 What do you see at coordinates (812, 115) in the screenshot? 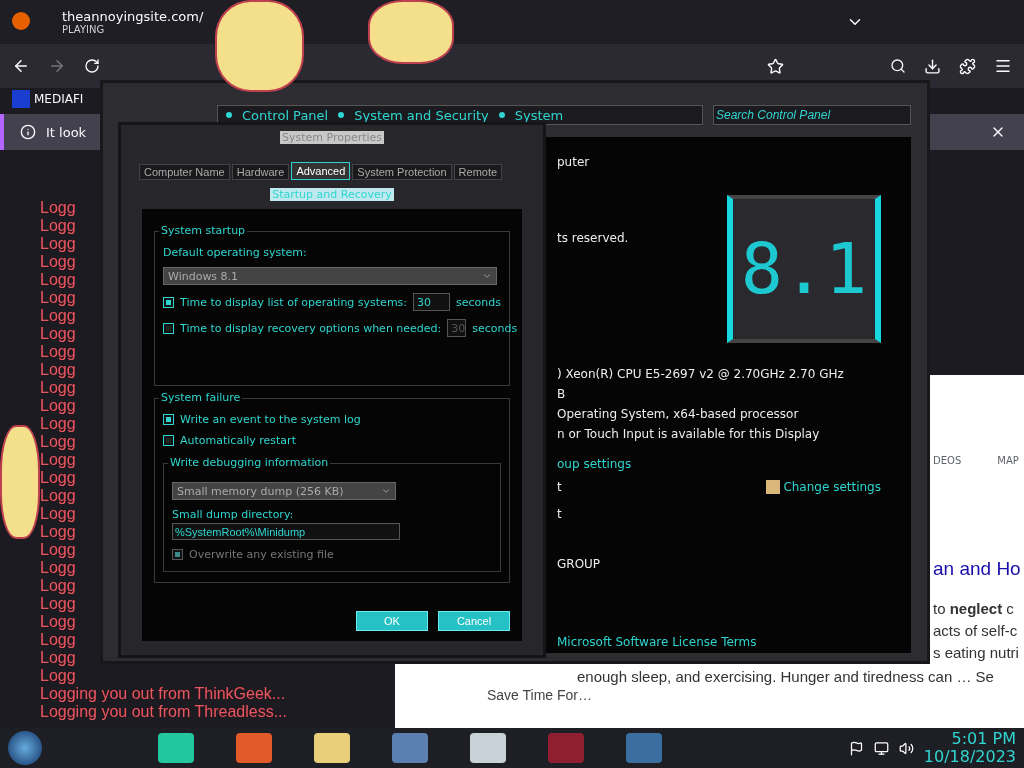
I see `search-field: Search Control Panel` at bounding box center [812, 115].